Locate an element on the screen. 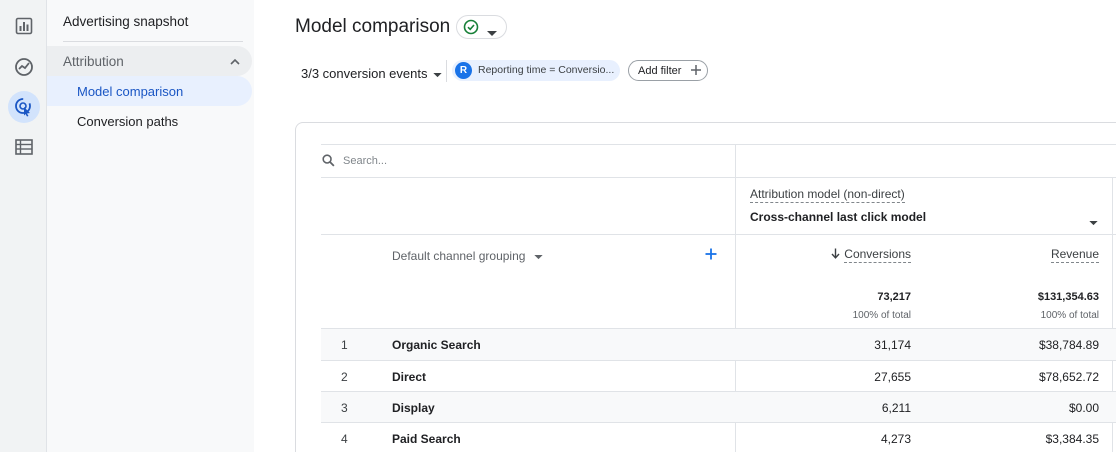 Image resolution: width=1116 pixels, height=452 pixels. column-header-label: Conversions is located at coordinates (877, 255).